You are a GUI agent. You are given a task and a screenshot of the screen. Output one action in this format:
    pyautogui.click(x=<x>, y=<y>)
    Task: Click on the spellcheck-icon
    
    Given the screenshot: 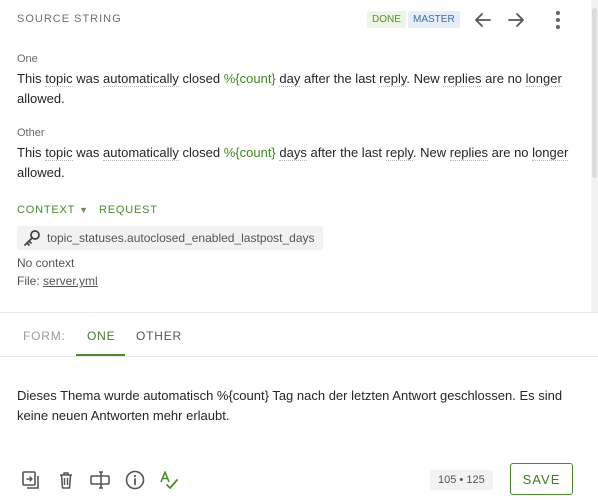 What is the action you would take?
    pyautogui.click(x=169, y=480)
    